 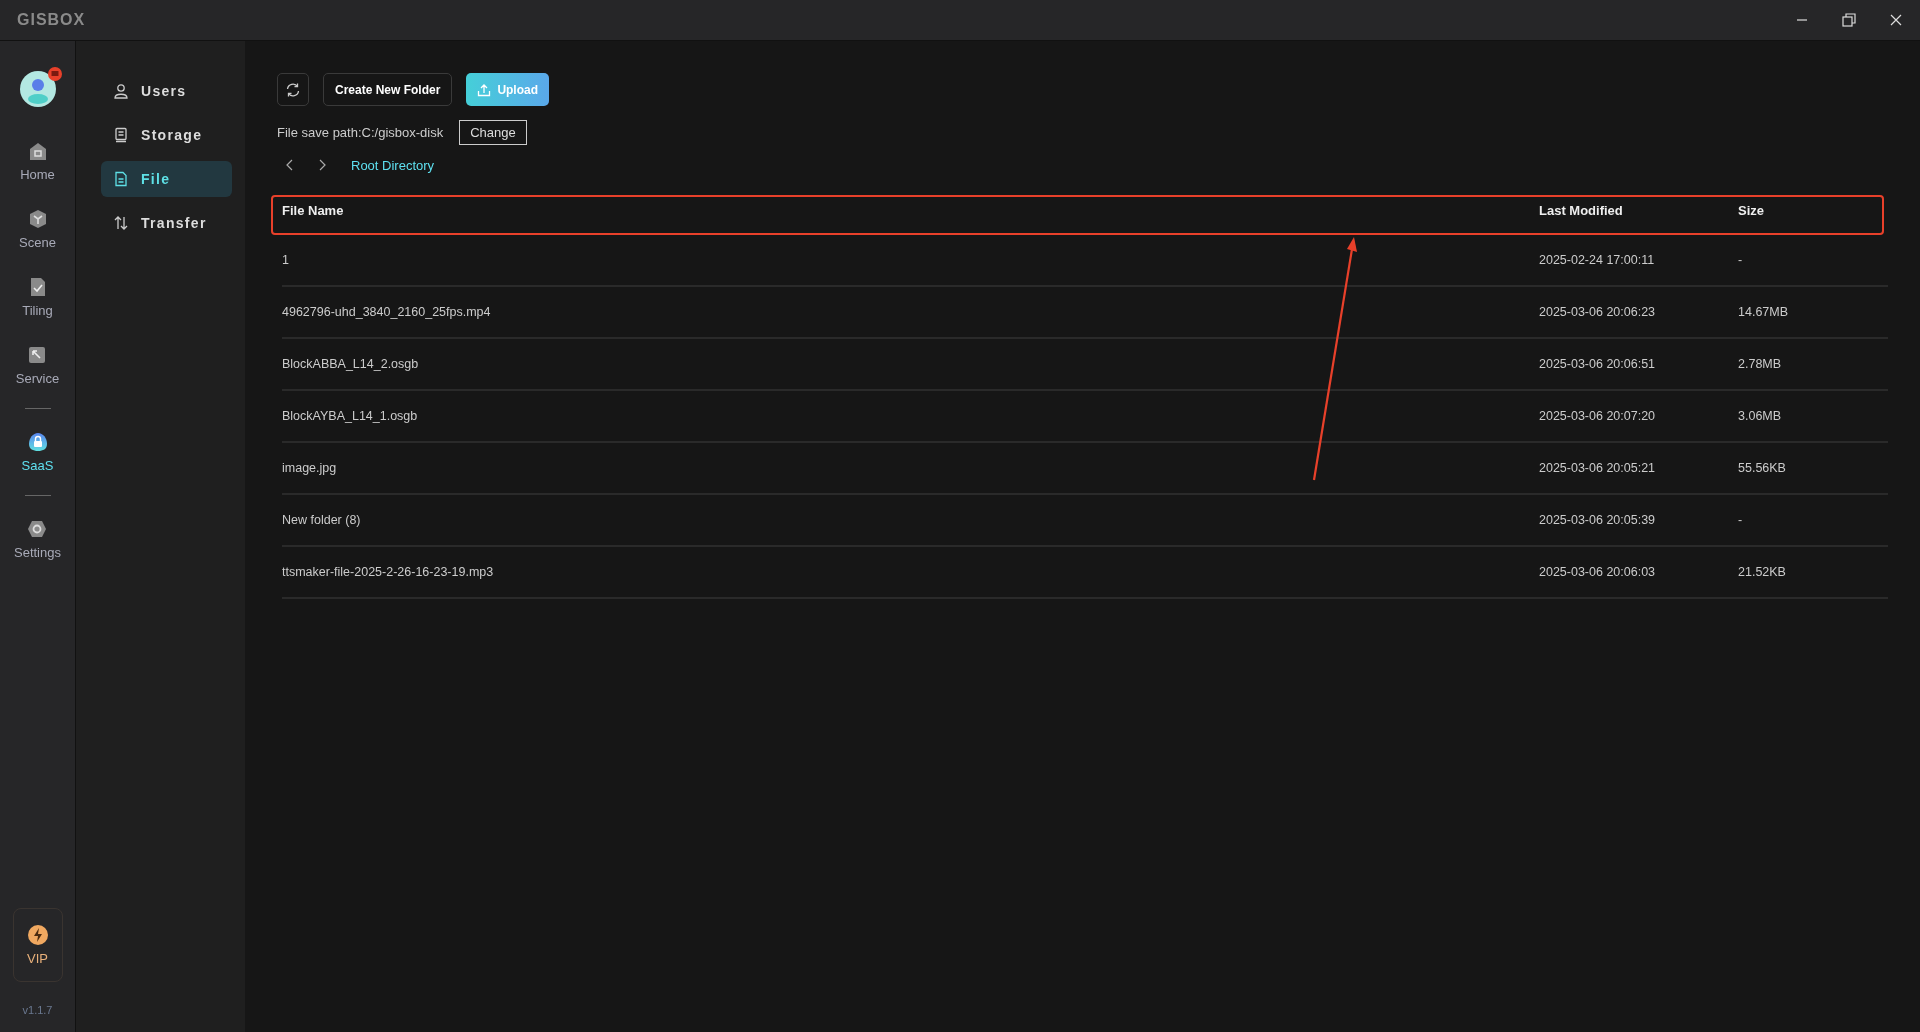 What do you see at coordinates (37, 297) in the screenshot?
I see `rail-nav-item: Tiling` at bounding box center [37, 297].